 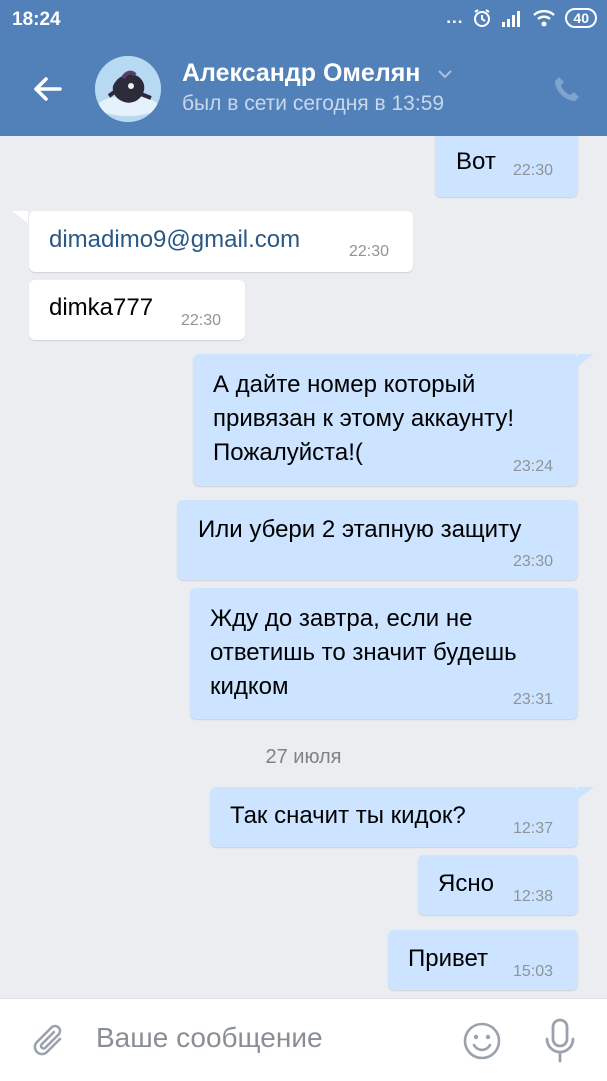 I want to click on message-bubble-outgoing: Так сначит ты кидок? 12:37, so click(x=394, y=817).